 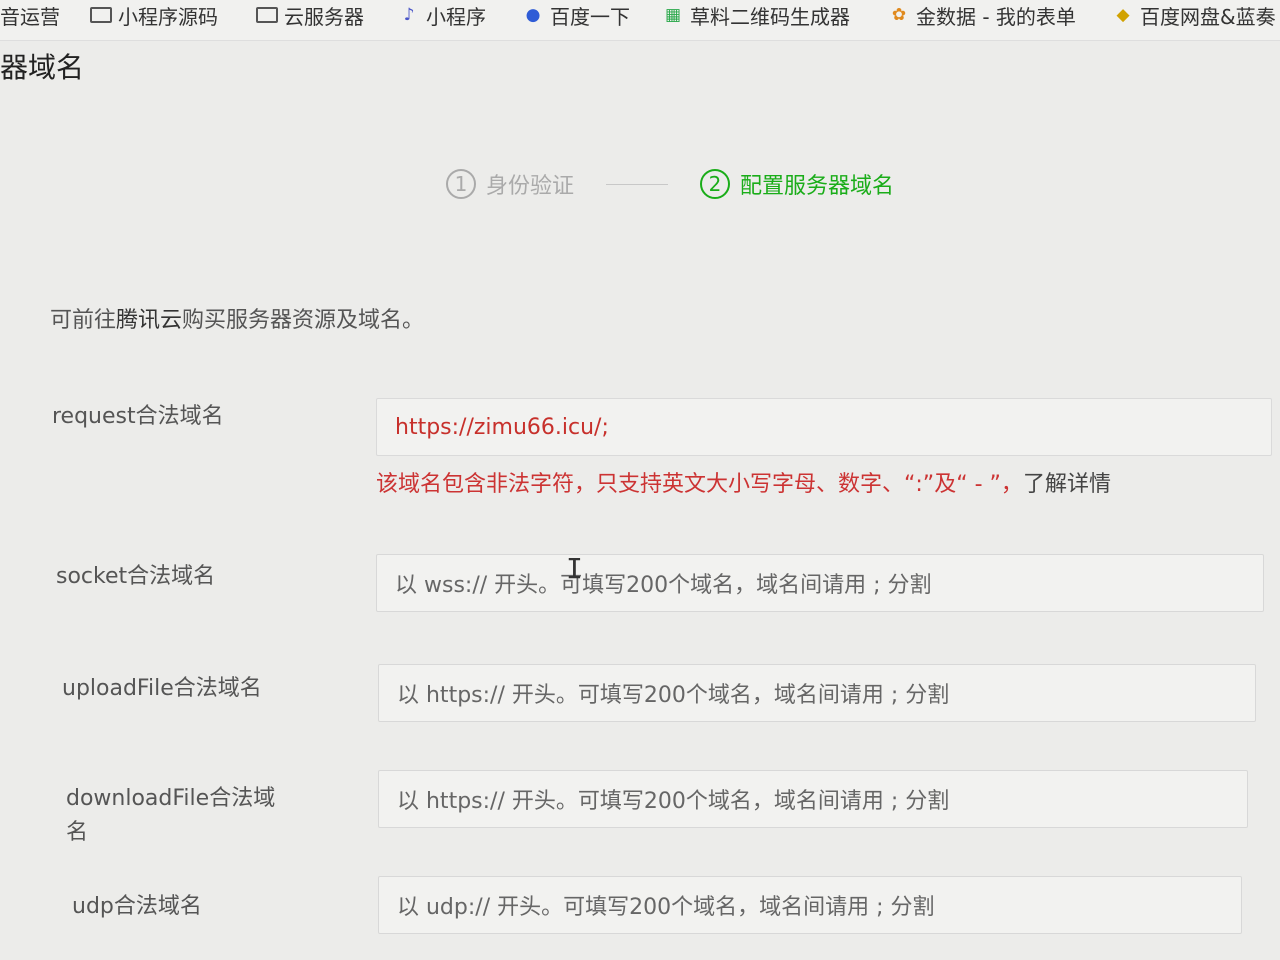 What do you see at coordinates (303, 320) in the screenshot?
I see `intro-suffix: 购买服务器资源及域名。` at bounding box center [303, 320].